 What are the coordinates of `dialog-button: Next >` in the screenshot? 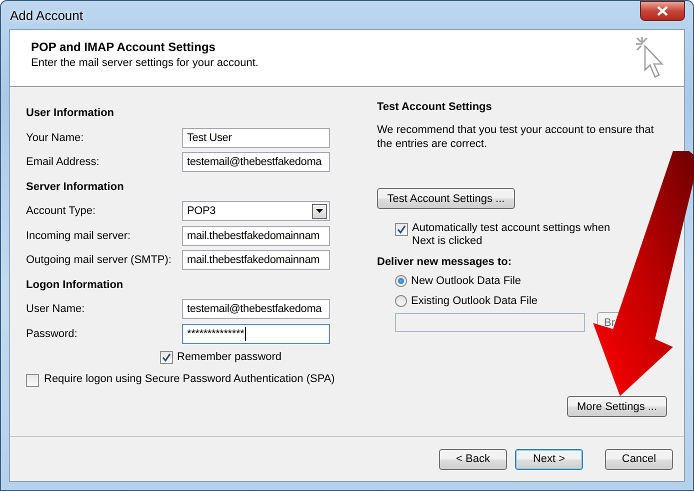 It's located at (549, 459).